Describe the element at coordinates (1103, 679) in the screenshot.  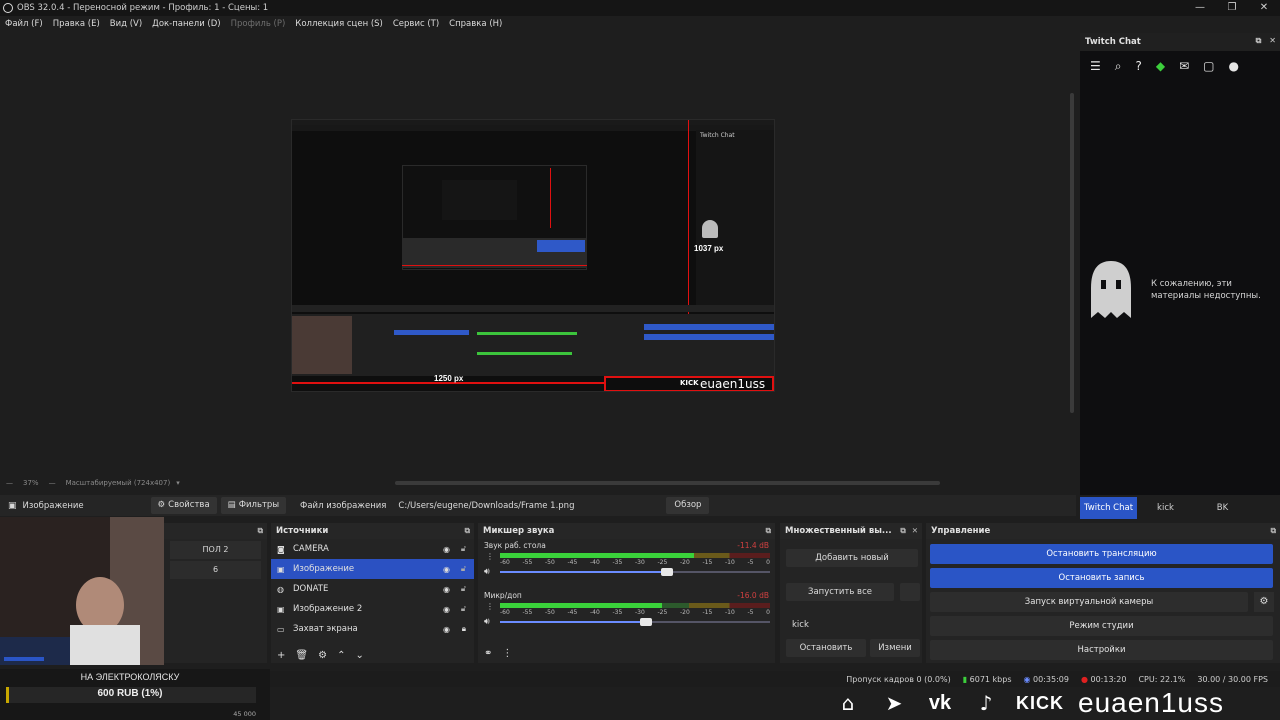
I see `record-time: ● 00:13:20` at that location.